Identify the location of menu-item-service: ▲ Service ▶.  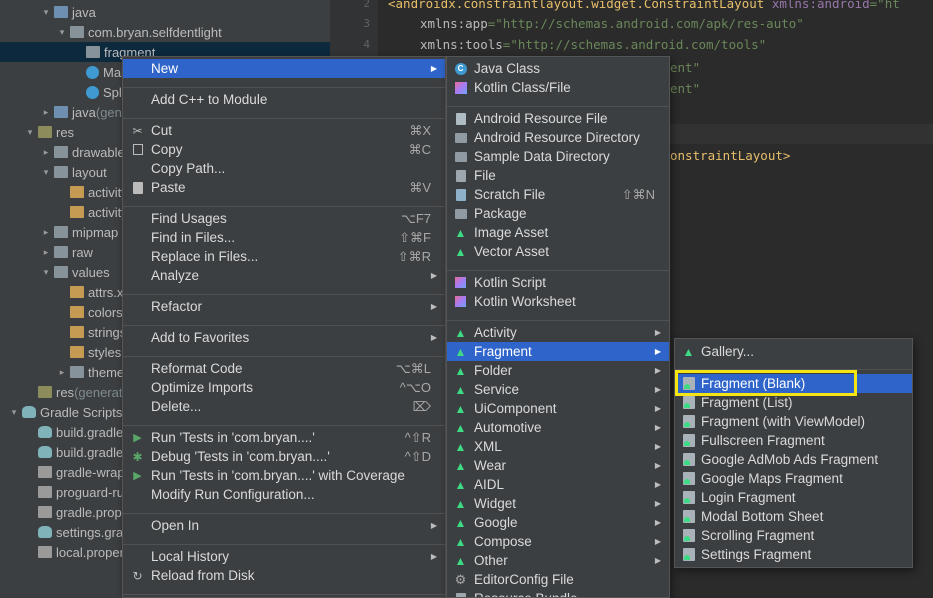
(558, 389).